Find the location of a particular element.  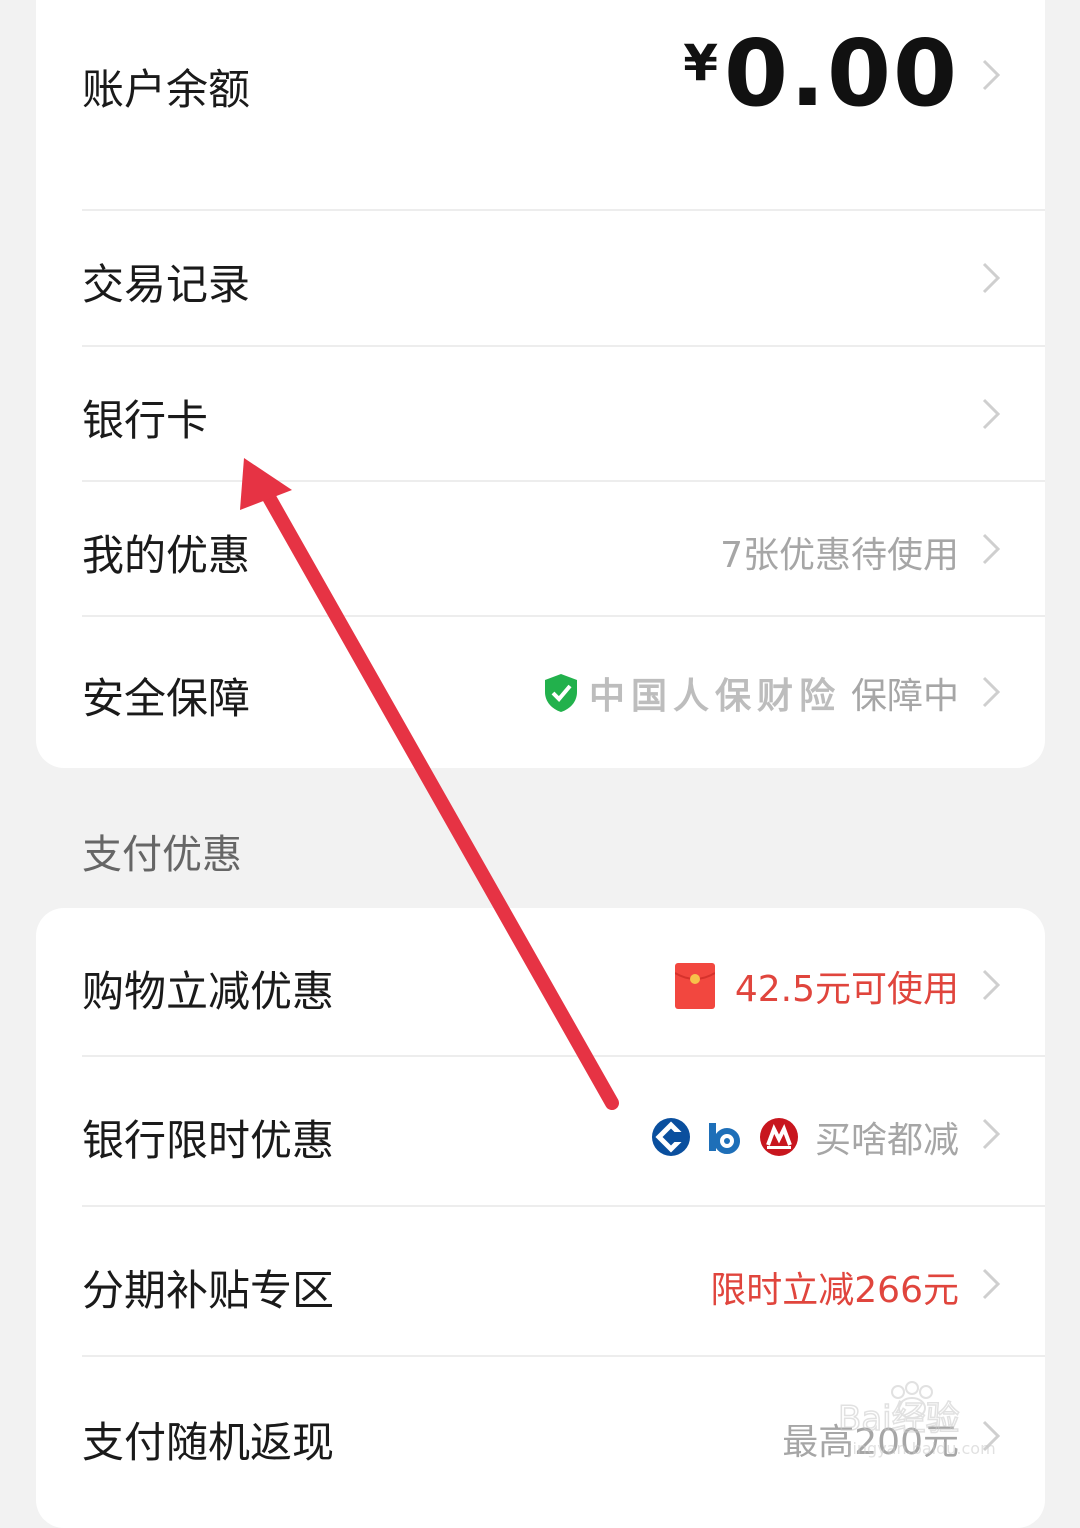

ccb-bank-icon is located at coordinates (670, 1137).